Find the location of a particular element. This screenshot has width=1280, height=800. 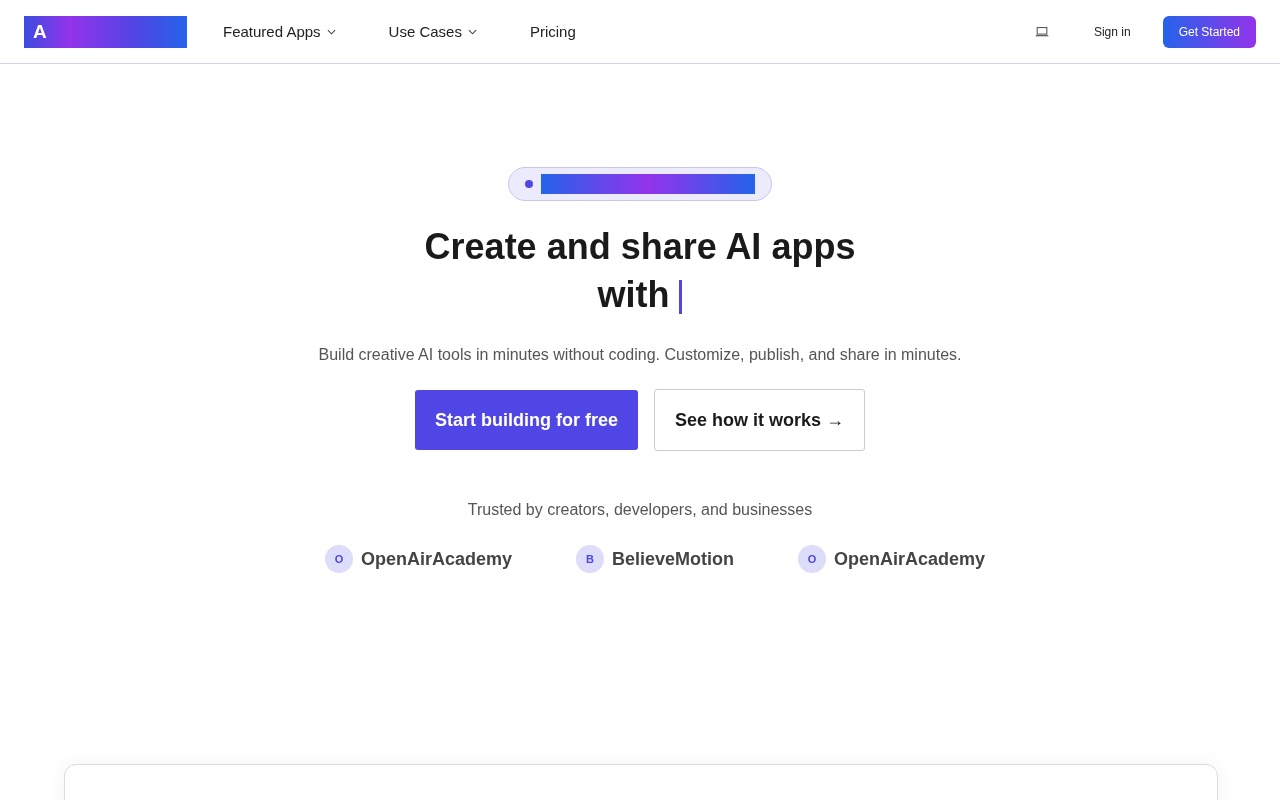

get-started-button: Get Started is located at coordinates (1209, 31).